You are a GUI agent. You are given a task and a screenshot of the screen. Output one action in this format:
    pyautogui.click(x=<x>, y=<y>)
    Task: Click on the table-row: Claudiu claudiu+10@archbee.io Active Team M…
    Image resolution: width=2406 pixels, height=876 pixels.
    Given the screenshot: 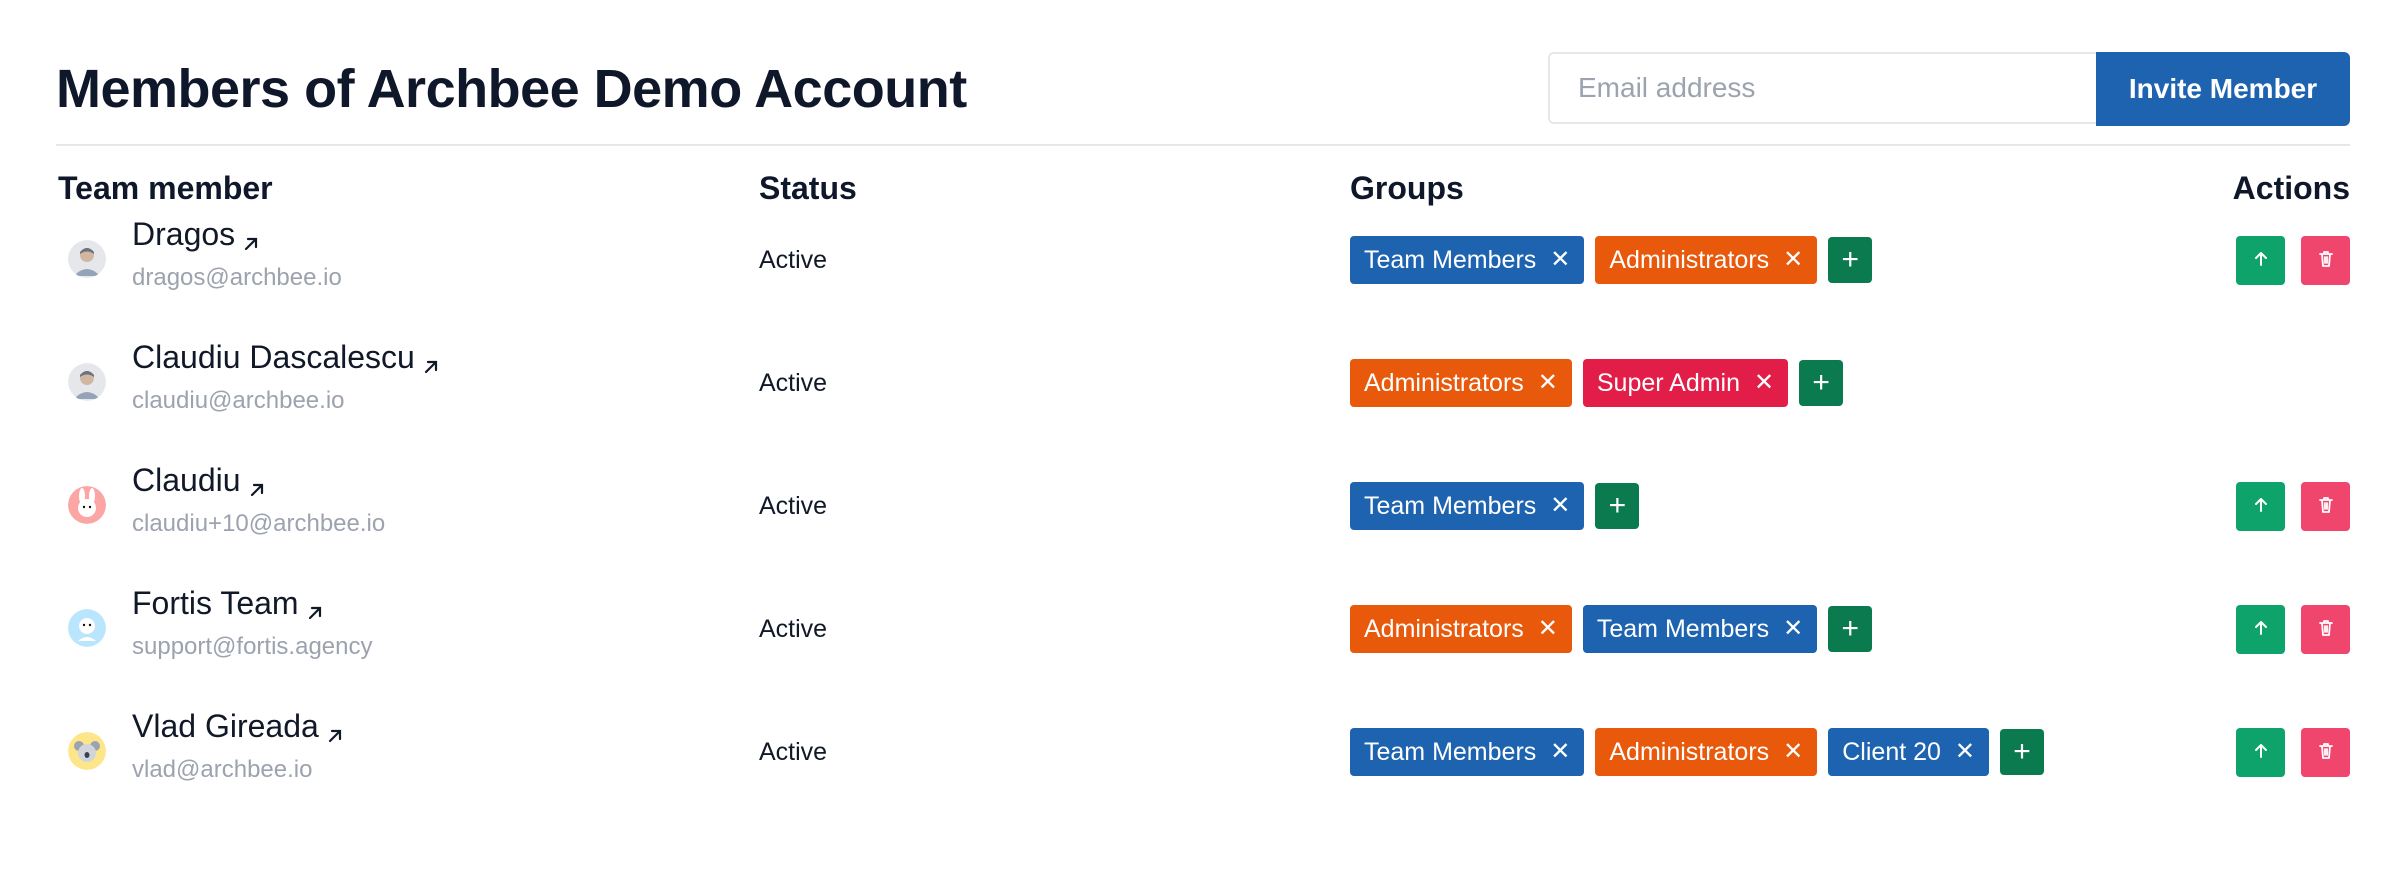 What is the action you would take?
    pyautogui.click(x=1203, y=502)
    